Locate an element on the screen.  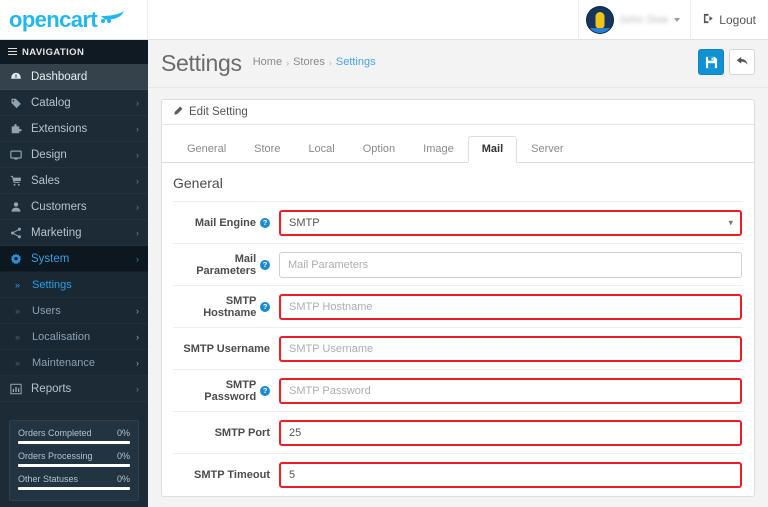
progress-track is located at coordinates (74, 488).